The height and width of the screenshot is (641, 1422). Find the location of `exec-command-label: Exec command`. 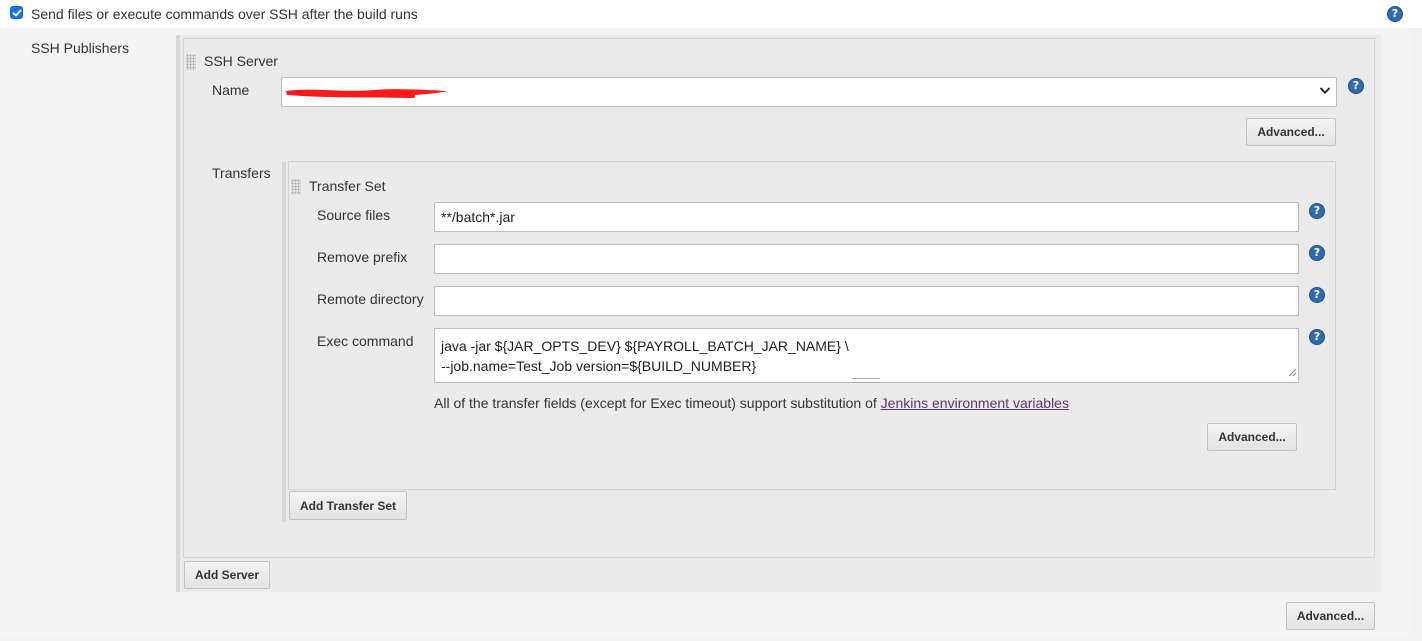

exec-command-label: Exec command is located at coordinates (365, 341).